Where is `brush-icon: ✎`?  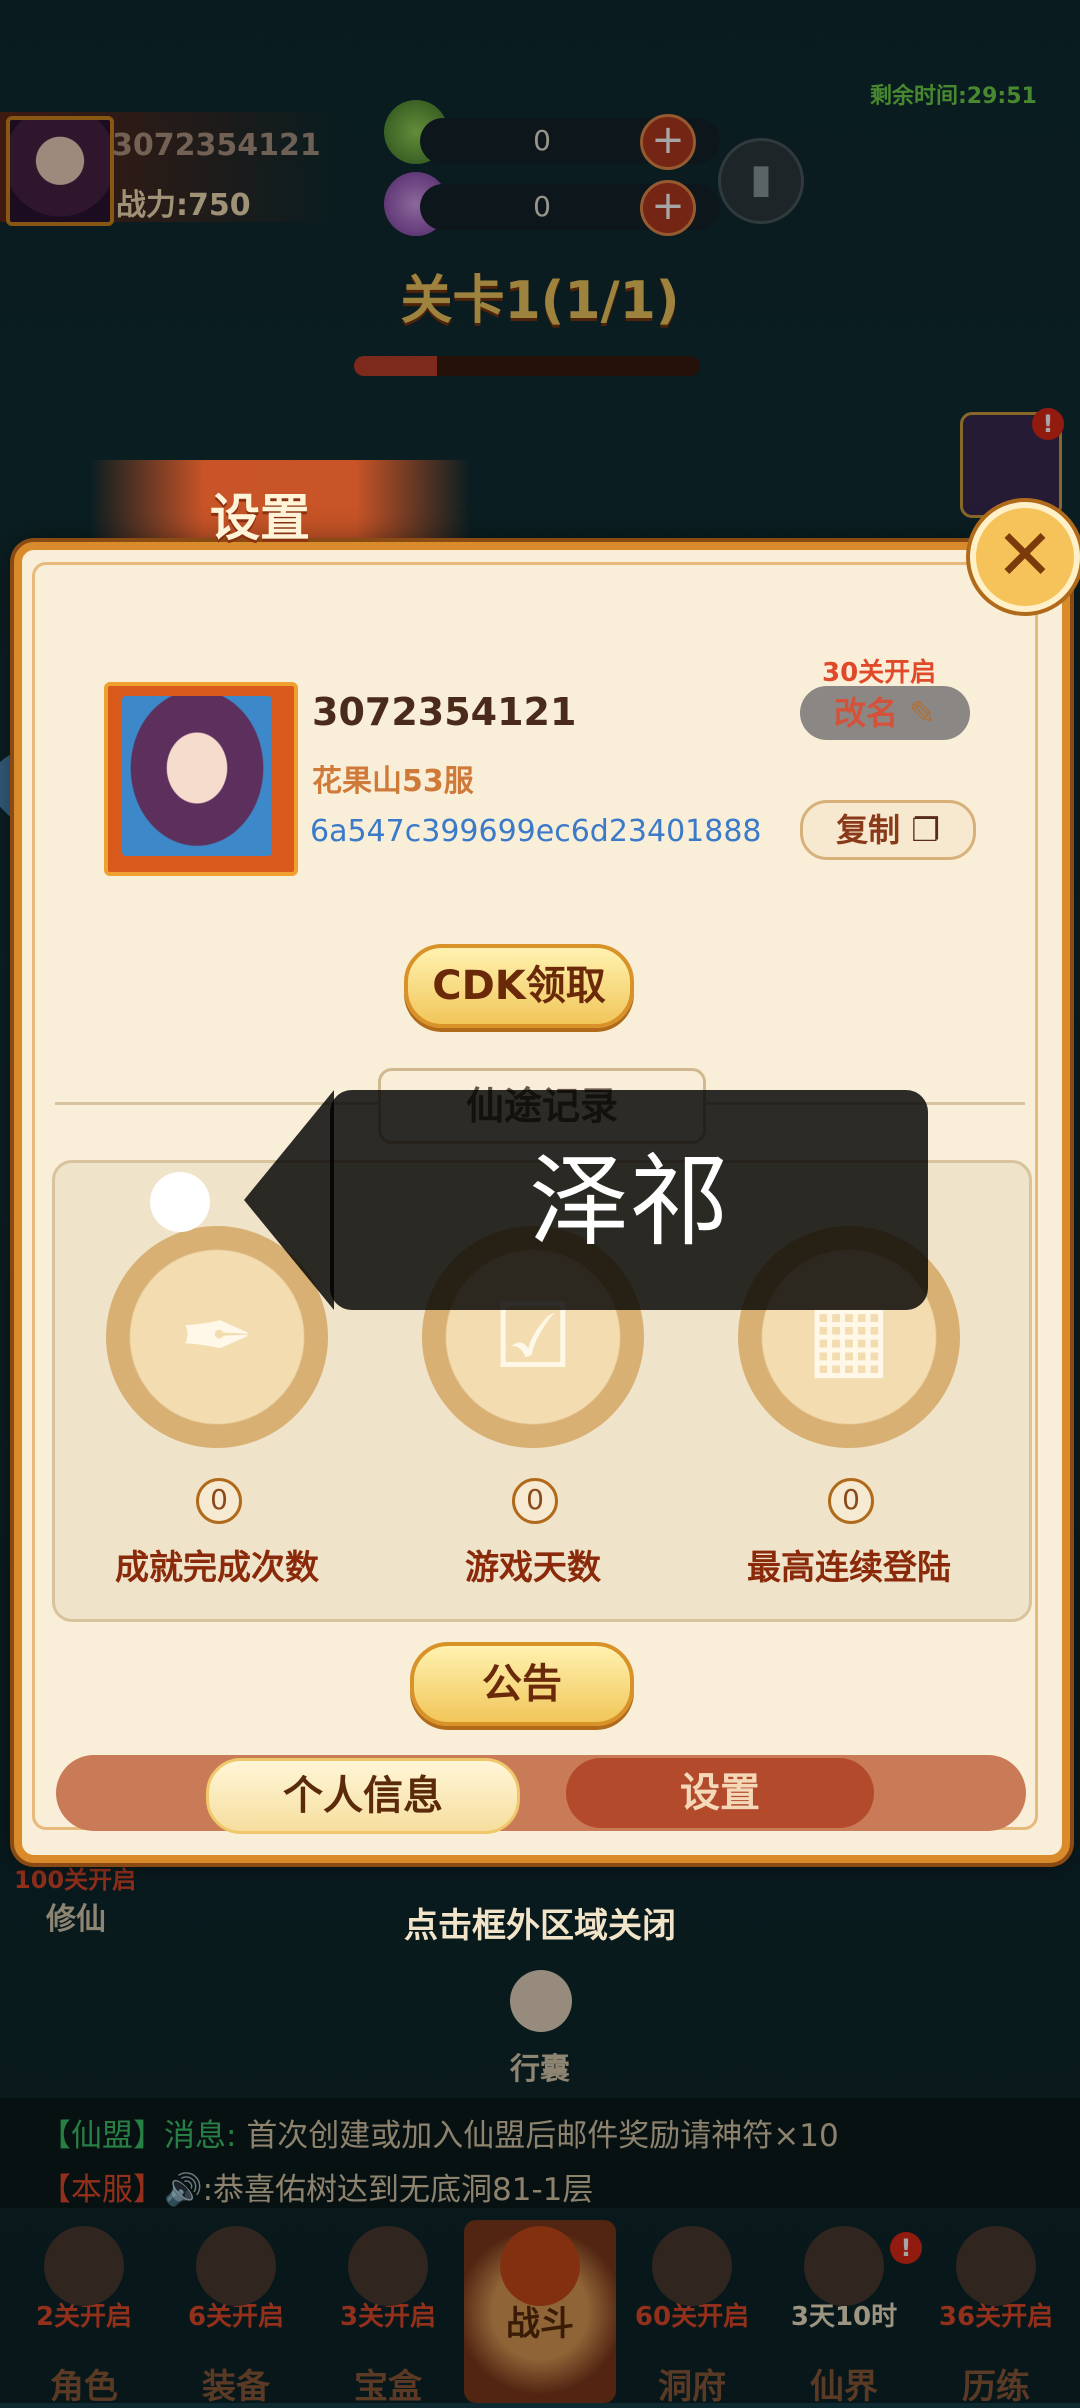
brush-icon: ✎ is located at coordinates (922, 713).